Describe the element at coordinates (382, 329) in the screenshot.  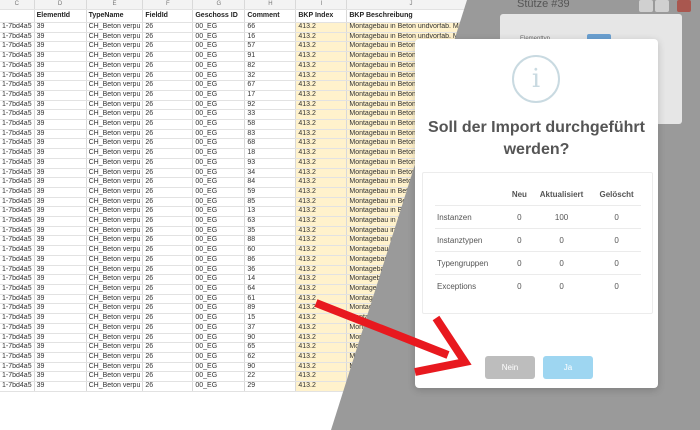
I see `arrow-shaft` at that location.